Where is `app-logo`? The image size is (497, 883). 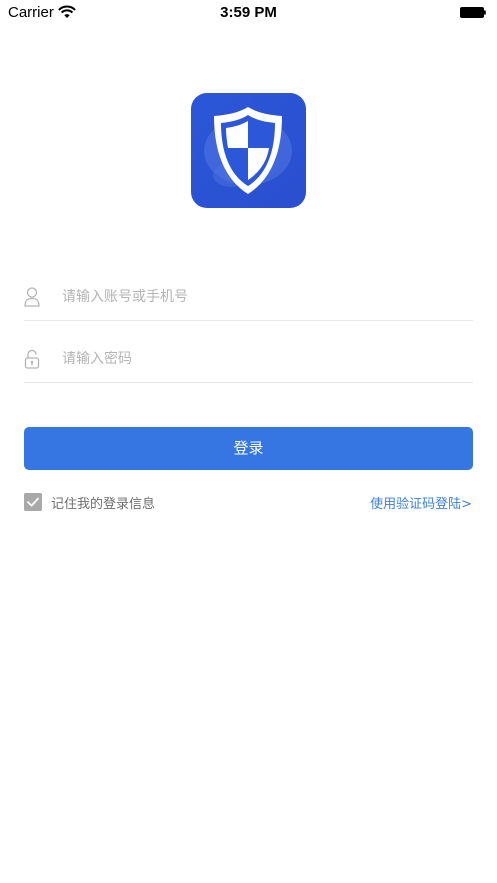
app-logo is located at coordinates (248, 150).